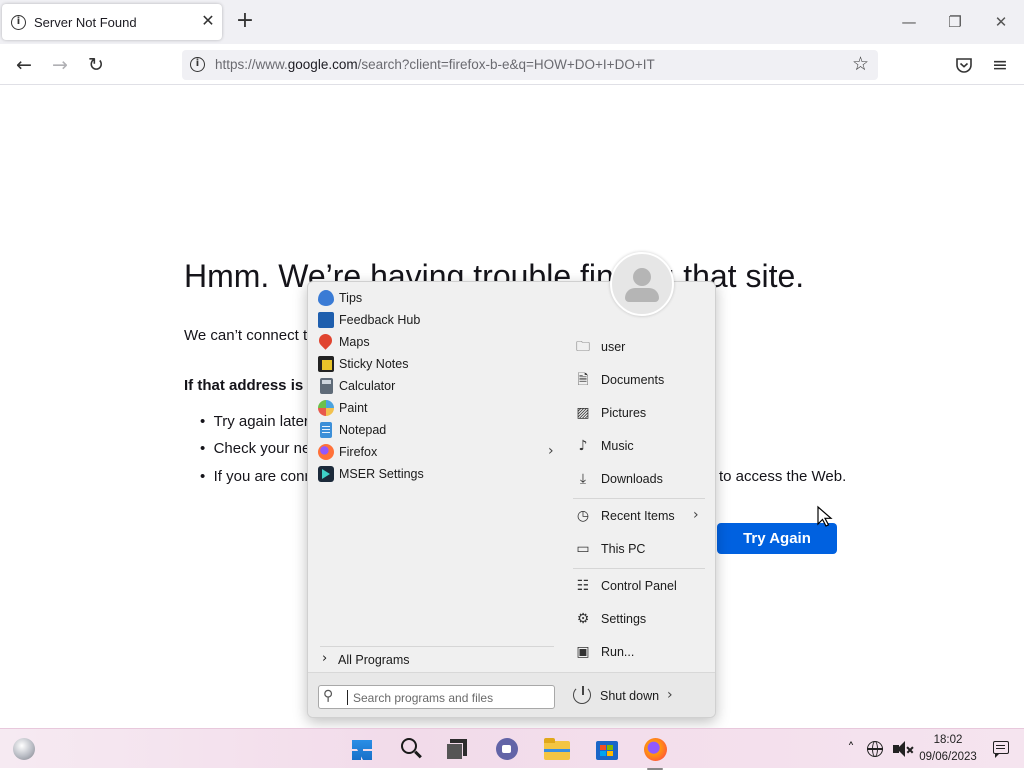 This screenshot has height=770, width=1024. I want to click on start-search-box: ⚲, so click(436, 697).